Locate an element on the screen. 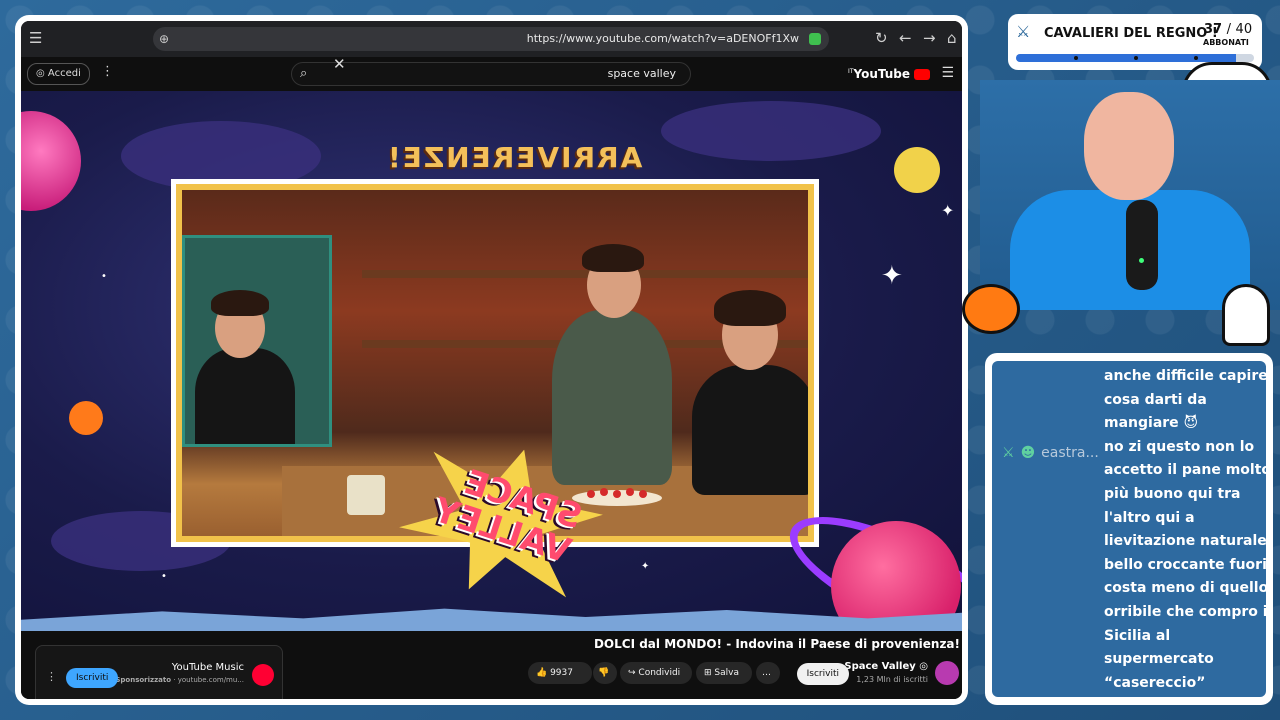 The image size is (1280, 720). goal-count: 37 / 40 is located at coordinates (1228, 29).